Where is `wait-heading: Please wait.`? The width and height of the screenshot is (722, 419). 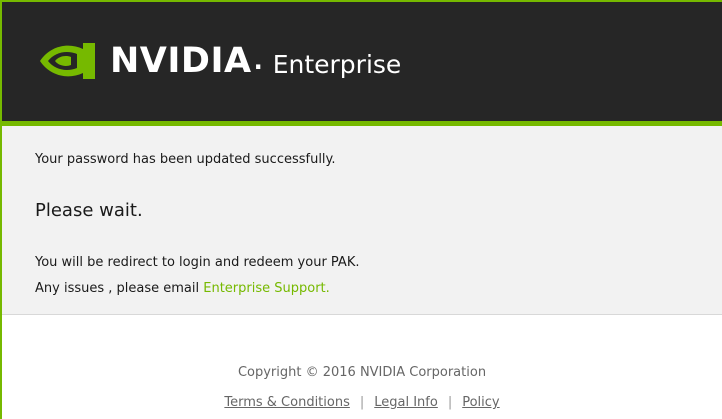
wait-heading: Please wait. is located at coordinates (89, 210).